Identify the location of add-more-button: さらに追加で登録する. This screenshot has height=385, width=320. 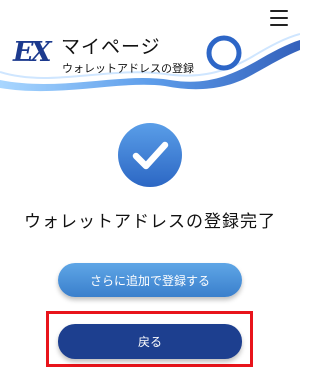
(150, 280).